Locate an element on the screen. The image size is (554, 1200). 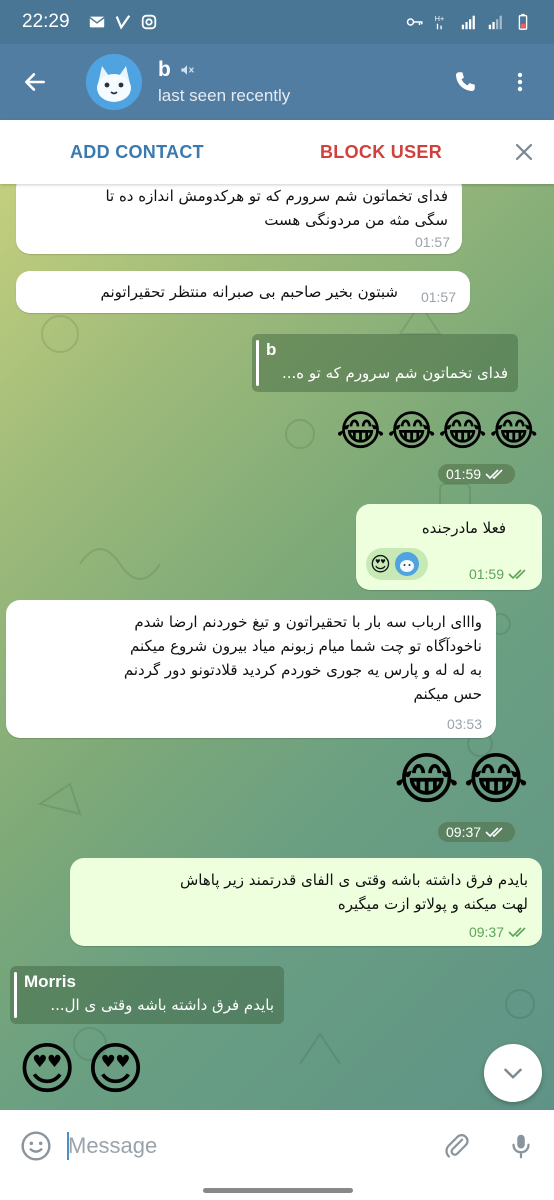
reply-sender: b is located at coordinates (271, 349).